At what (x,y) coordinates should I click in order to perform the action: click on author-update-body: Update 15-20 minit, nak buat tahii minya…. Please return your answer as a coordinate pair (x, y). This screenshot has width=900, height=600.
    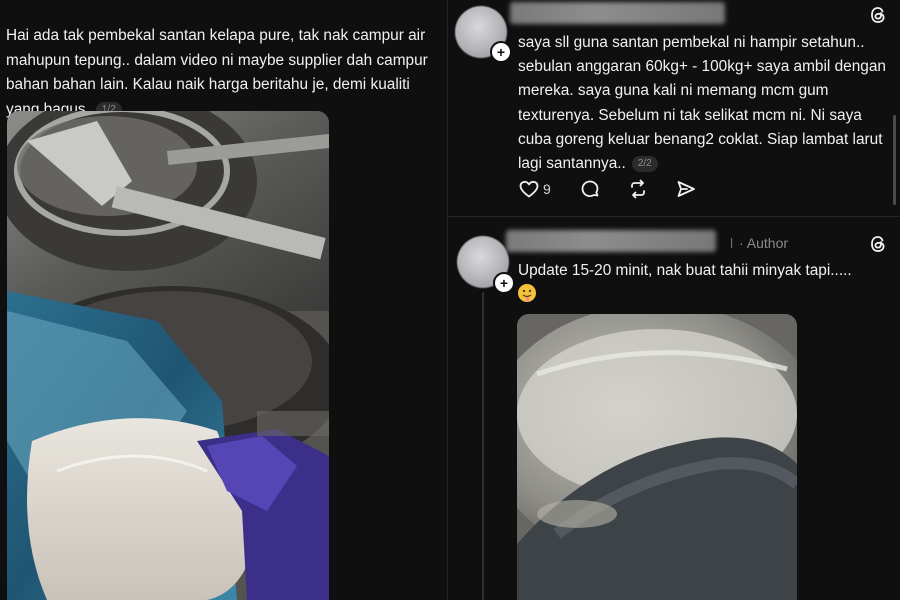
    Looking at the image, I should click on (685, 270).